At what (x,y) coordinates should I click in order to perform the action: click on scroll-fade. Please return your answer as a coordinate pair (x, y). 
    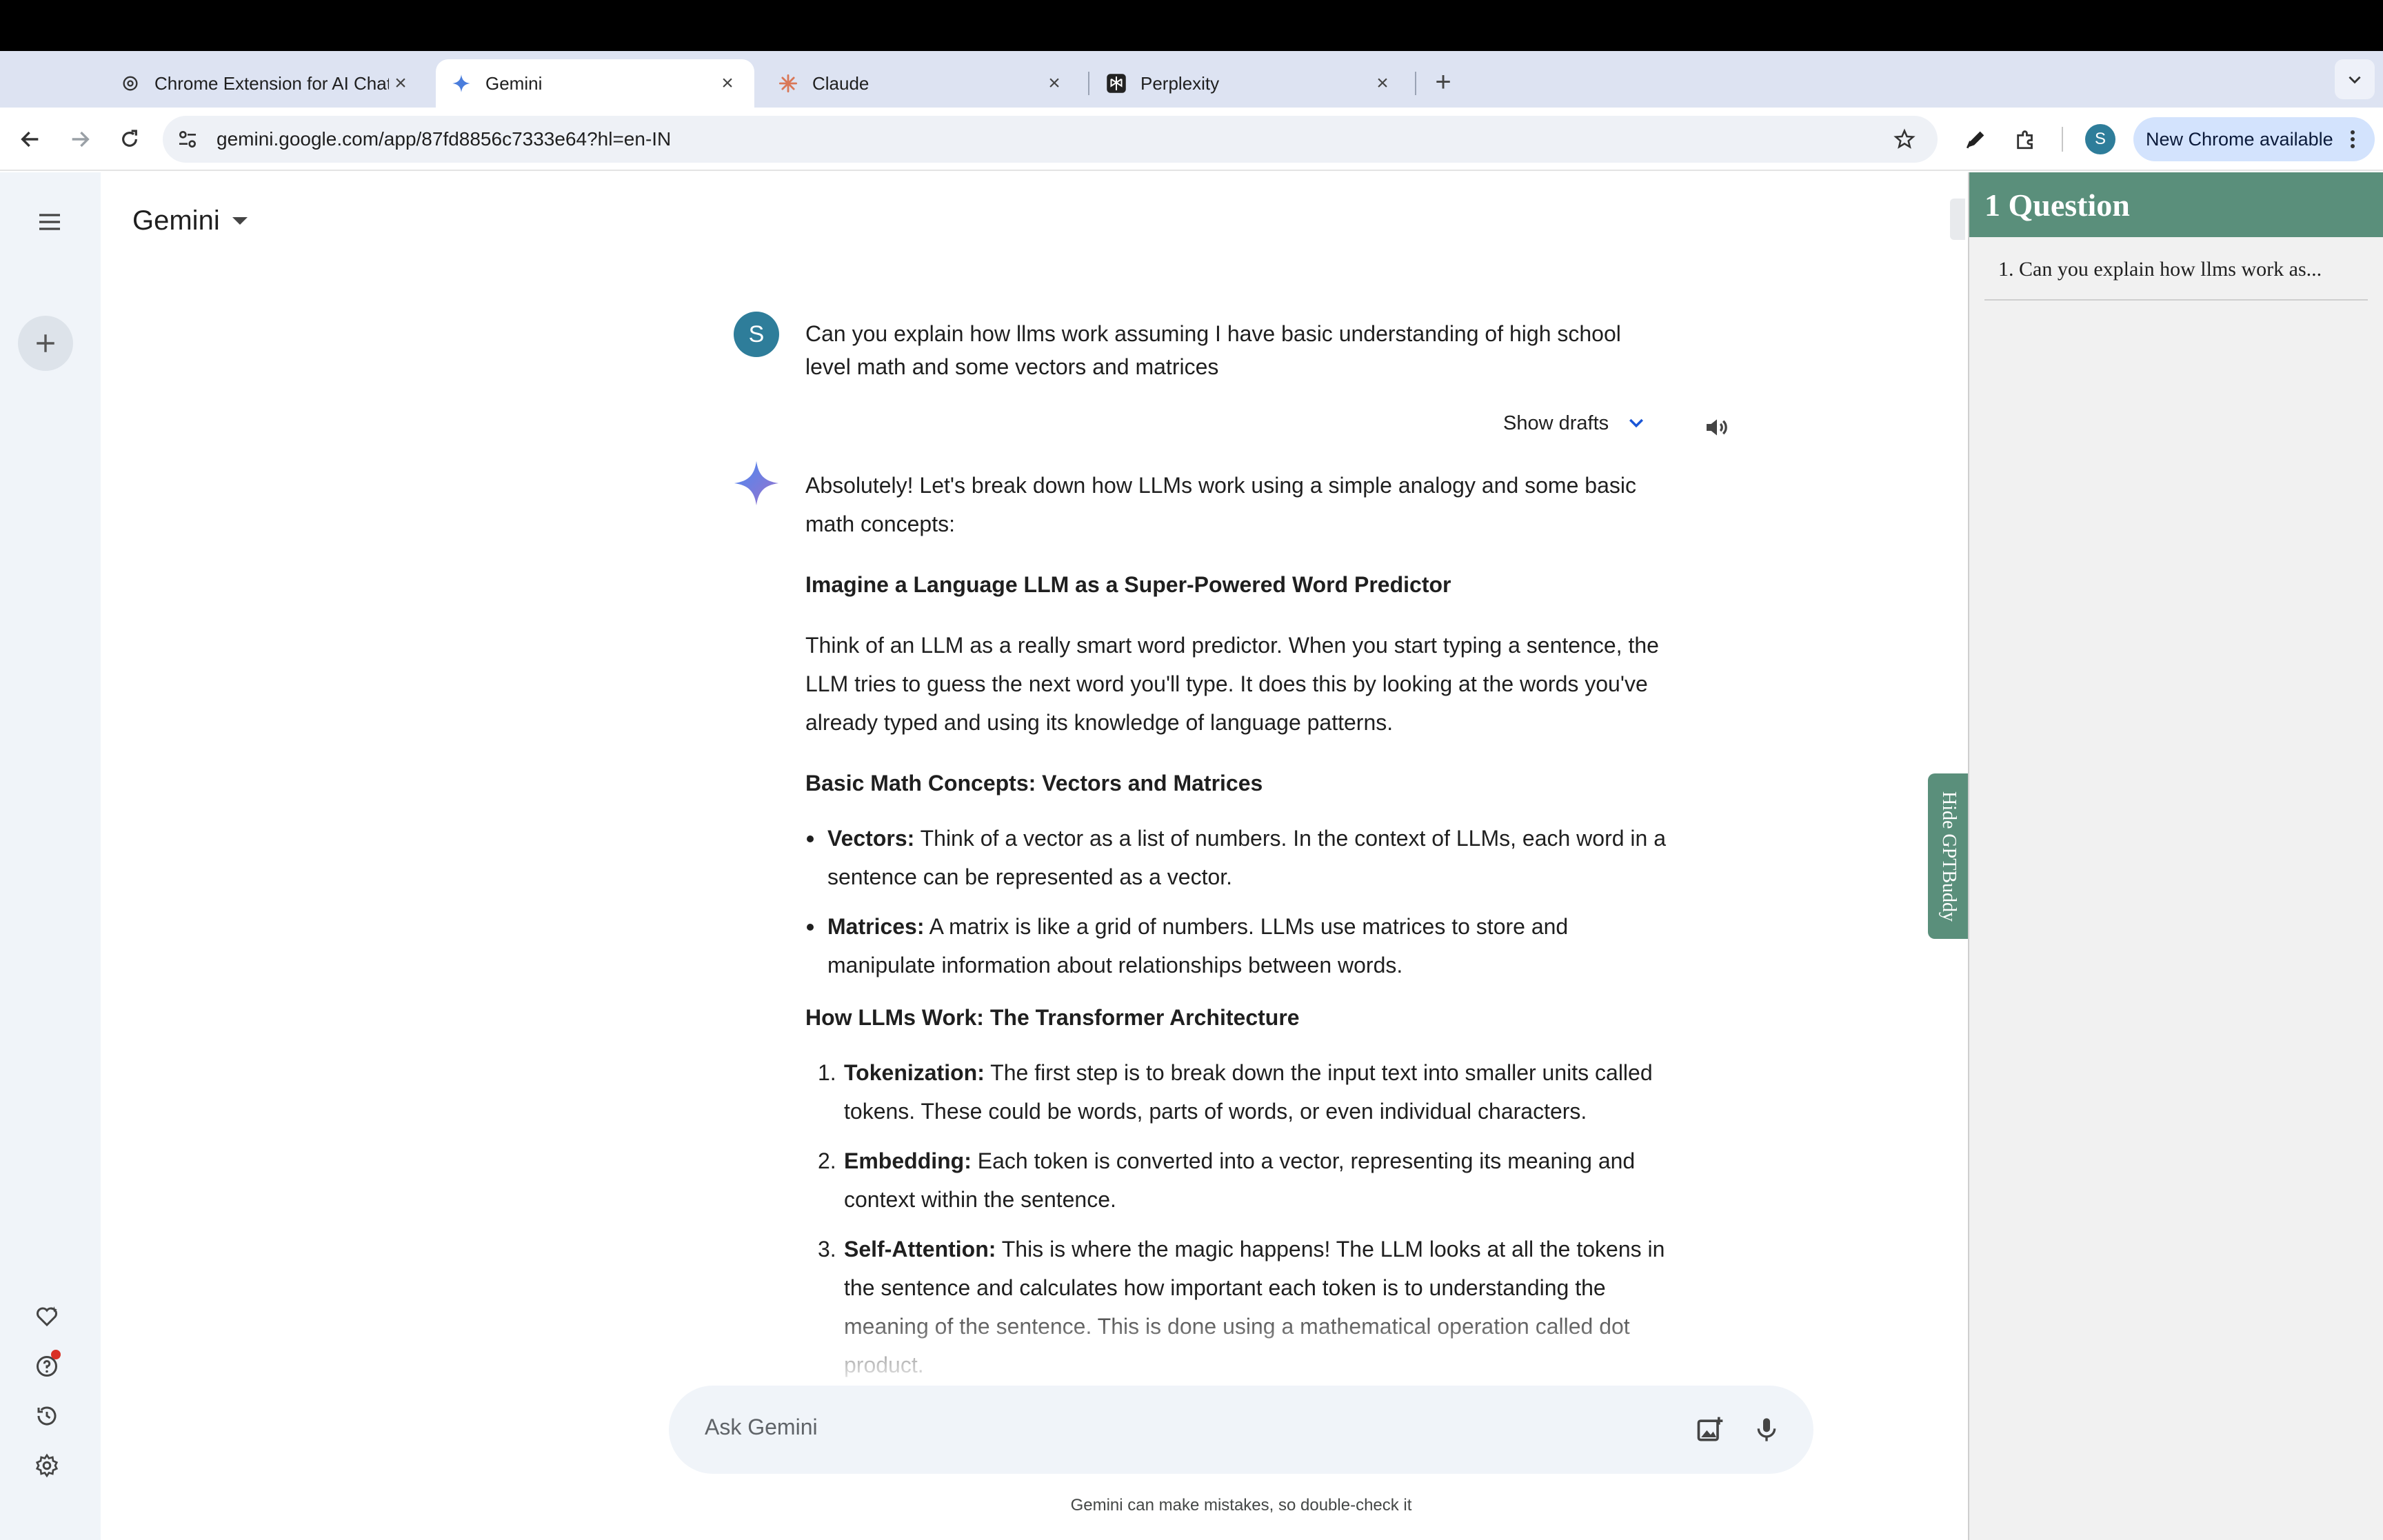
    Looking at the image, I should click on (1241, 1341).